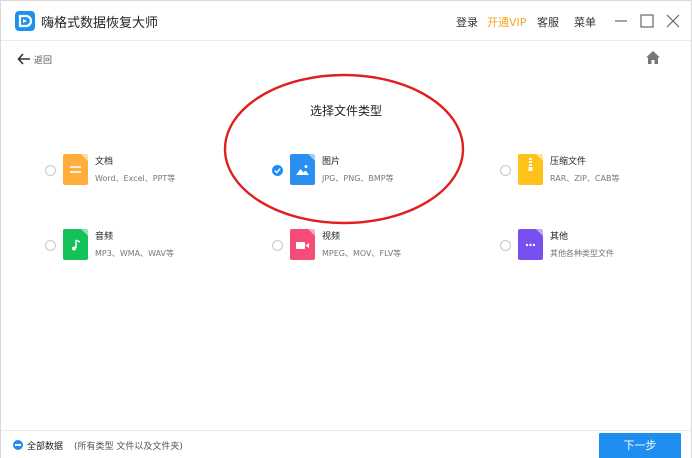 The height and width of the screenshot is (458, 692). Describe the element at coordinates (505, 245) in the screenshot. I see `radio-other` at that location.